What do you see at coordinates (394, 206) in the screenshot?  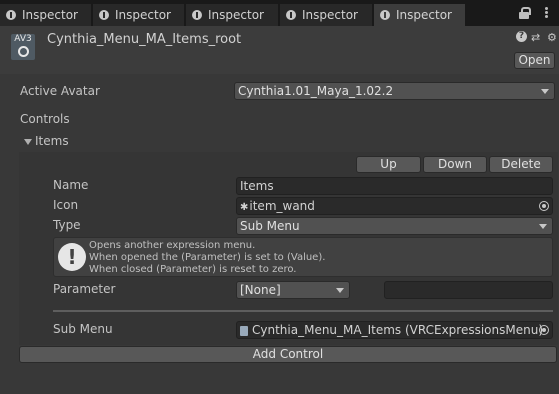 I see `icon-object-field: ✱item_wand` at bounding box center [394, 206].